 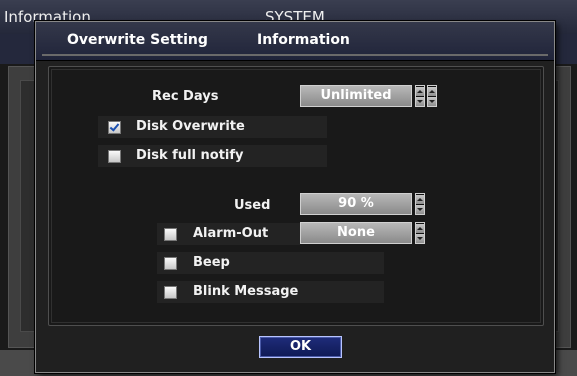 What do you see at coordinates (246, 291) in the screenshot?
I see `blink-message-label: Blink Message` at bounding box center [246, 291].